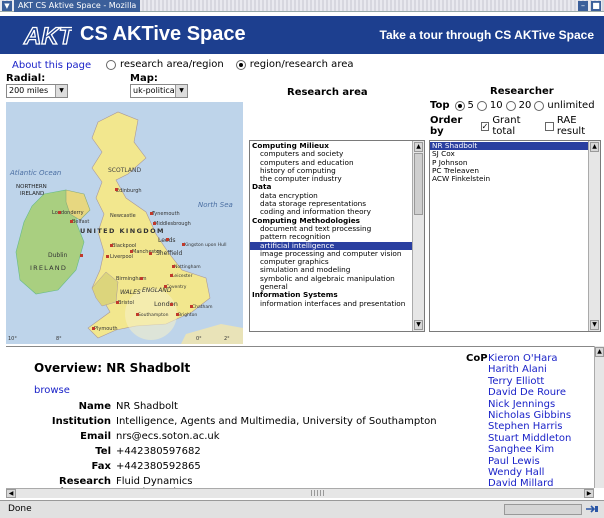  What do you see at coordinates (158, 451) in the screenshot?
I see `tel-value: +442380597682` at bounding box center [158, 451].